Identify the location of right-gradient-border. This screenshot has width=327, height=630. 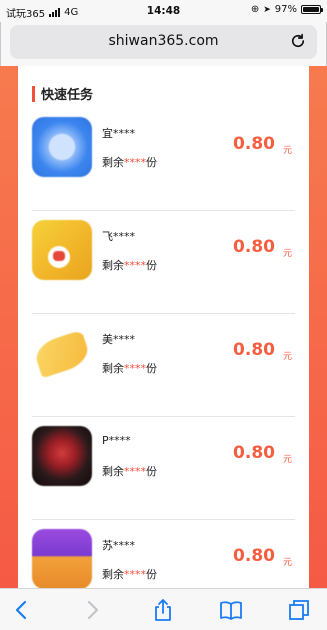
(318, 327).